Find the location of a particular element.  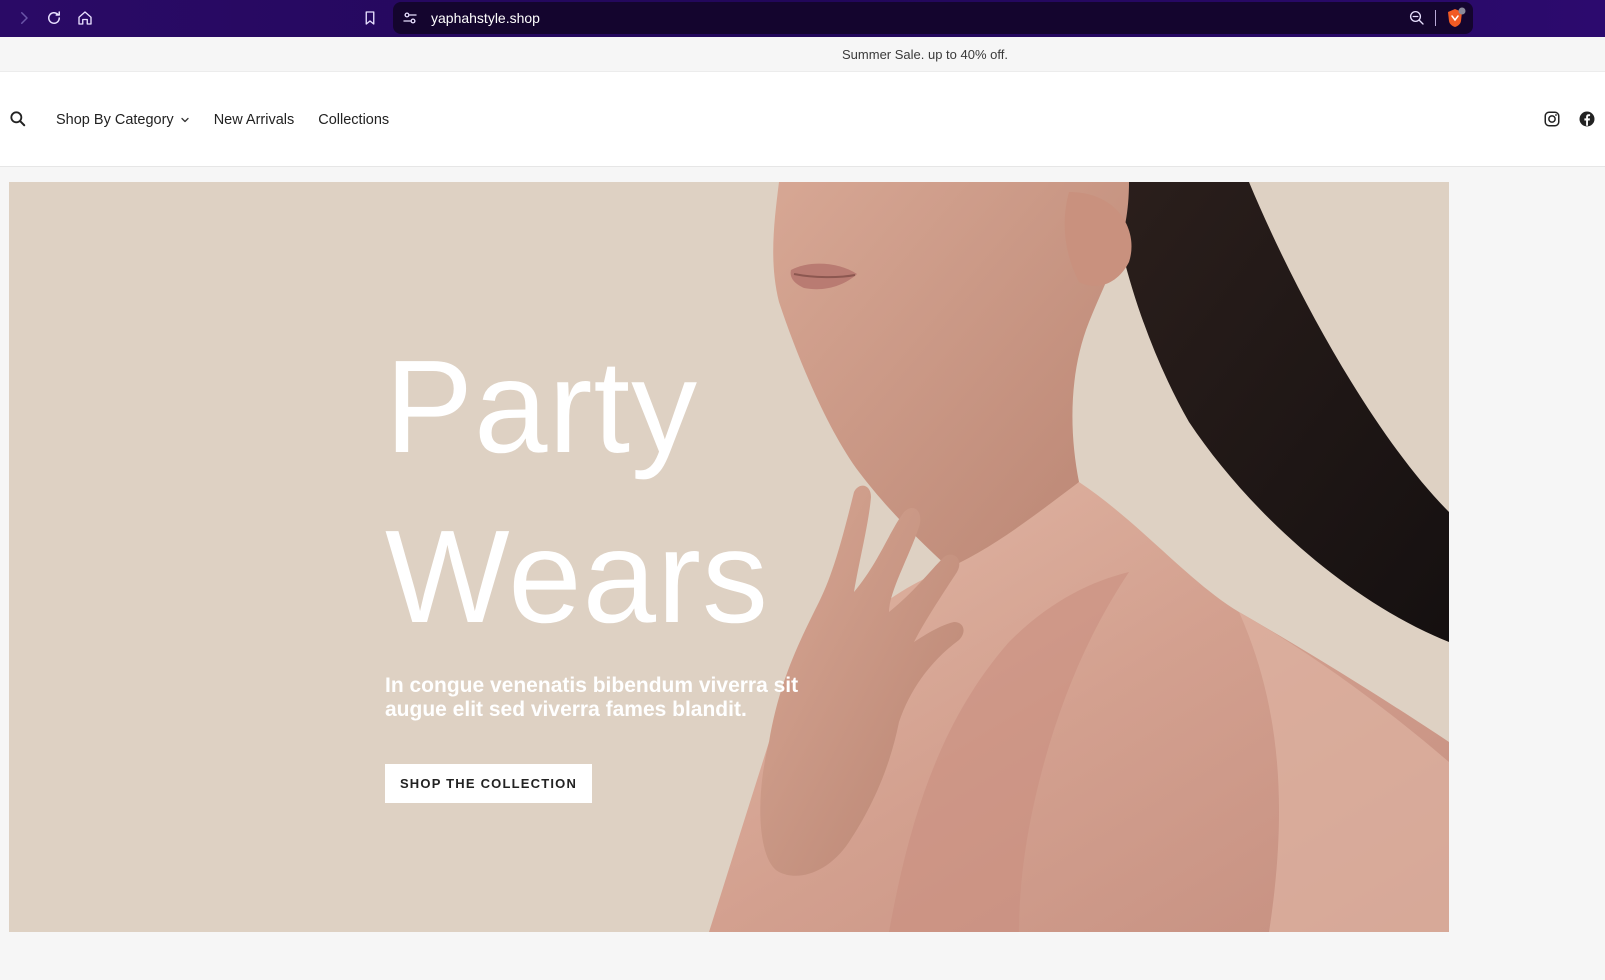

hero-title: Party Wears is located at coordinates (577, 492).